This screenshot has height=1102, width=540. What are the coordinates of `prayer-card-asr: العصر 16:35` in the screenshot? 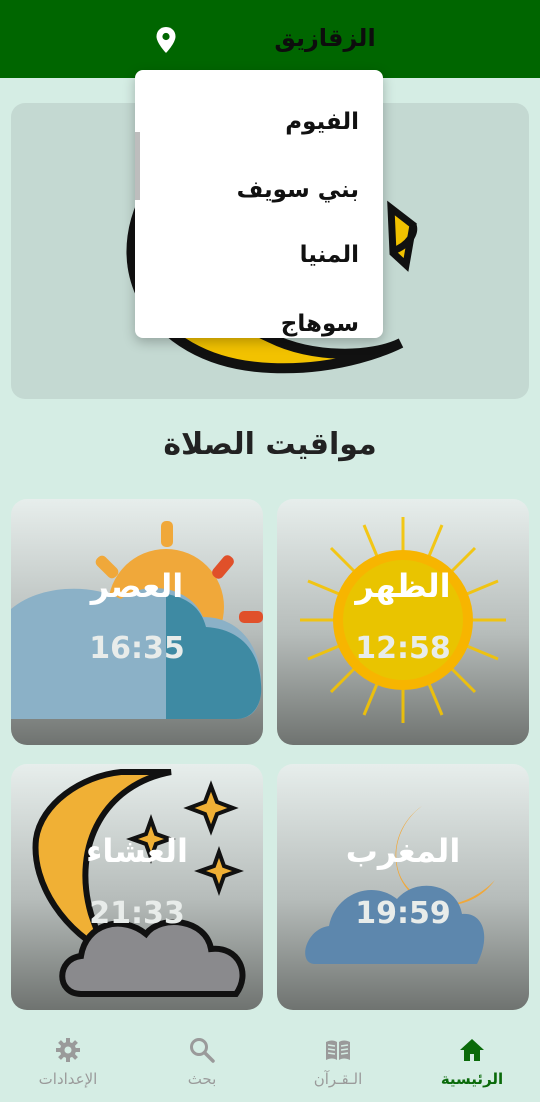 It's located at (137, 622).